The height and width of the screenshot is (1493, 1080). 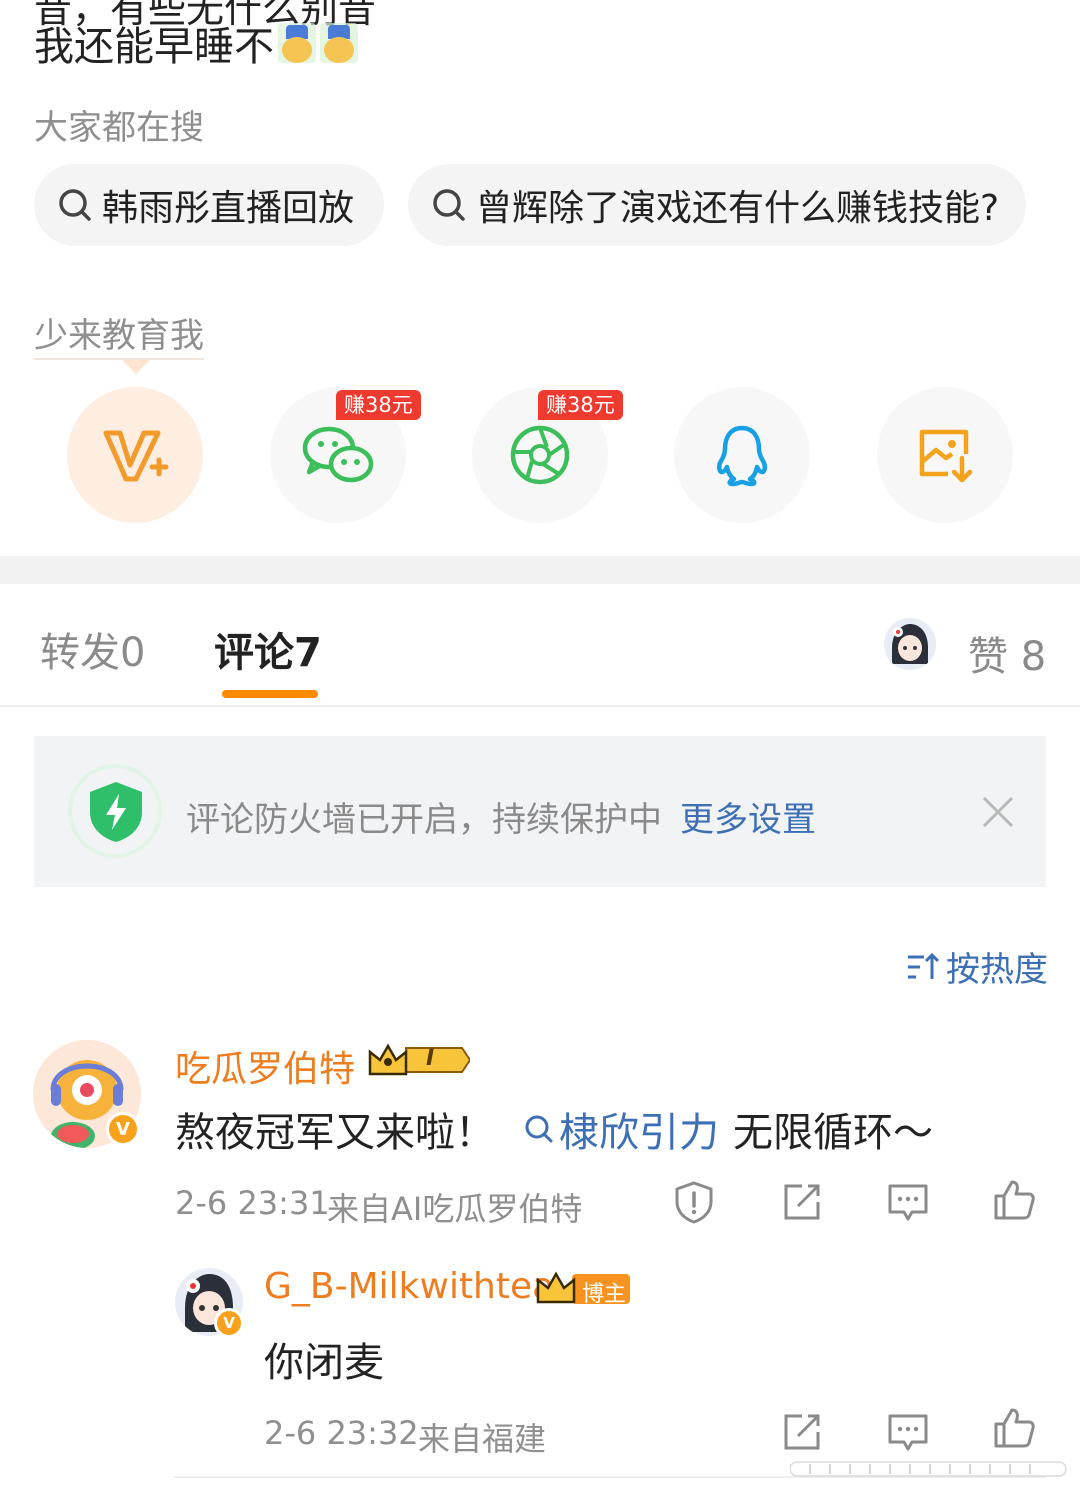 What do you see at coordinates (254, 653) in the screenshot?
I see `tab-comment-label: 评论` at bounding box center [254, 653].